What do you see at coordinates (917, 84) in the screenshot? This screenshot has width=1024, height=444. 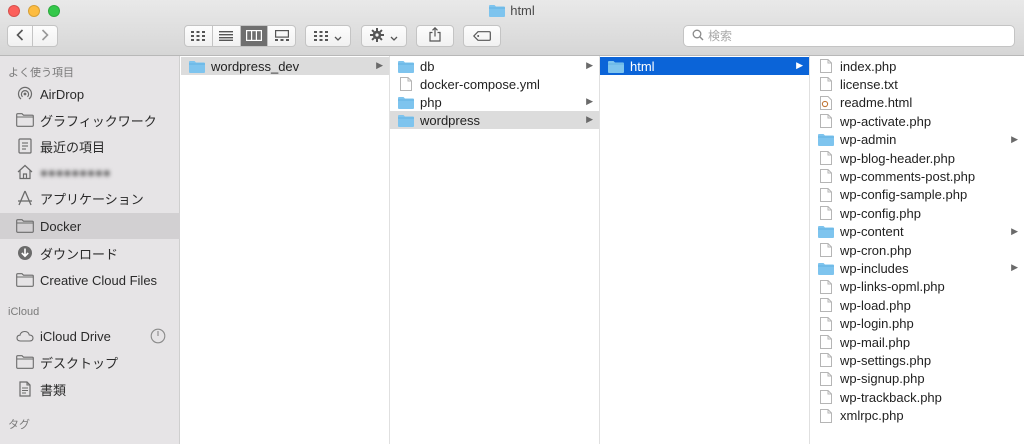 I see `list-item-file: license.txt` at bounding box center [917, 84].